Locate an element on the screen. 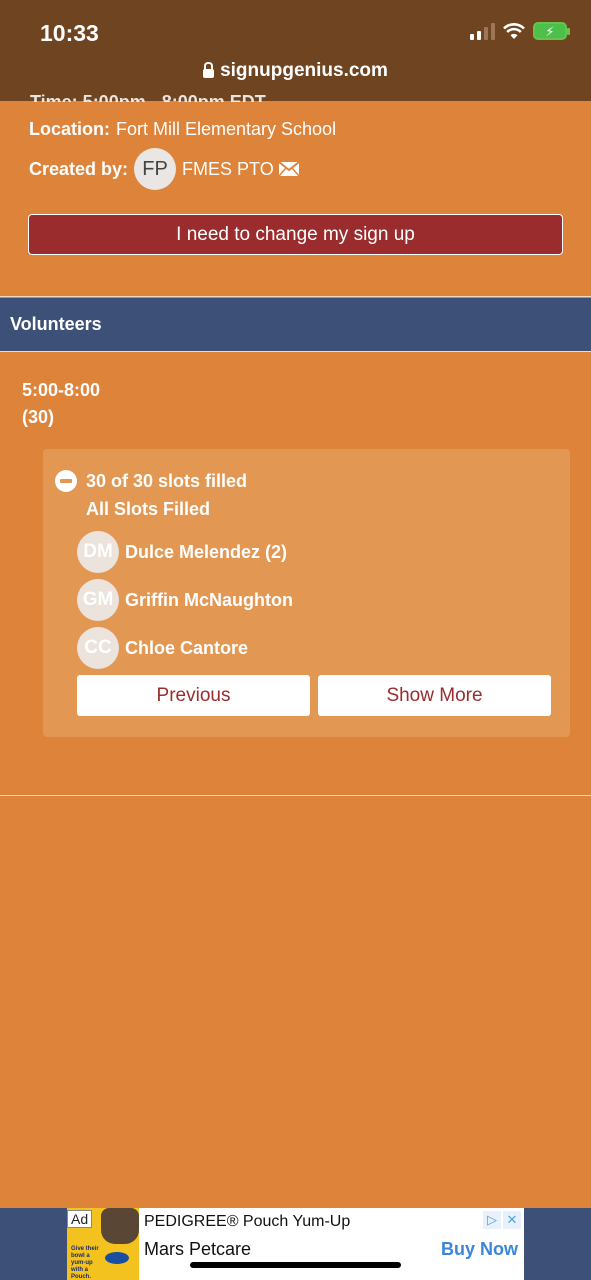 The width and height of the screenshot is (591, 1280). cellular-signal-icon is located at coordinates (482, 31).